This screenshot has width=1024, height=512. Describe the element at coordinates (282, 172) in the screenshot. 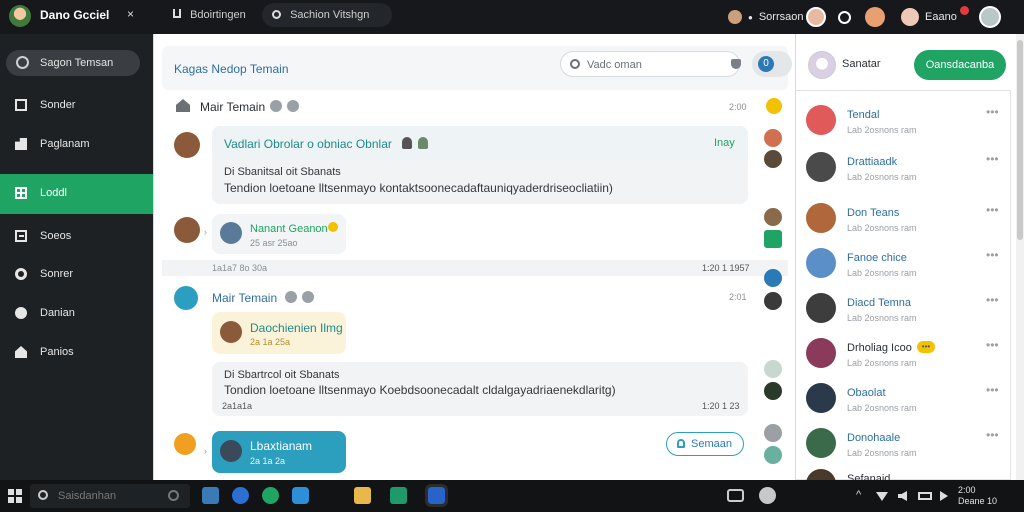

I see `message-line: Di Sbanitsal oit Sbanats` at that location.